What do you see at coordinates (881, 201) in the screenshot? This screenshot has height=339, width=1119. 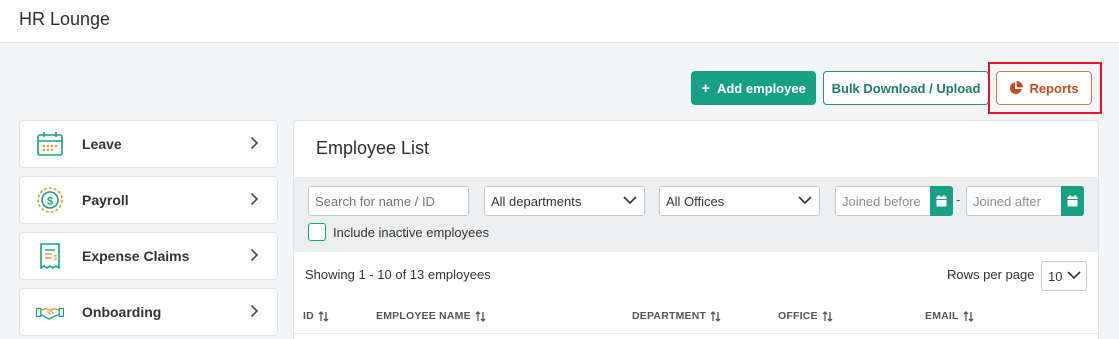 I see `joined-before-placeholder: Joined before` at bounding box center [881, 201].